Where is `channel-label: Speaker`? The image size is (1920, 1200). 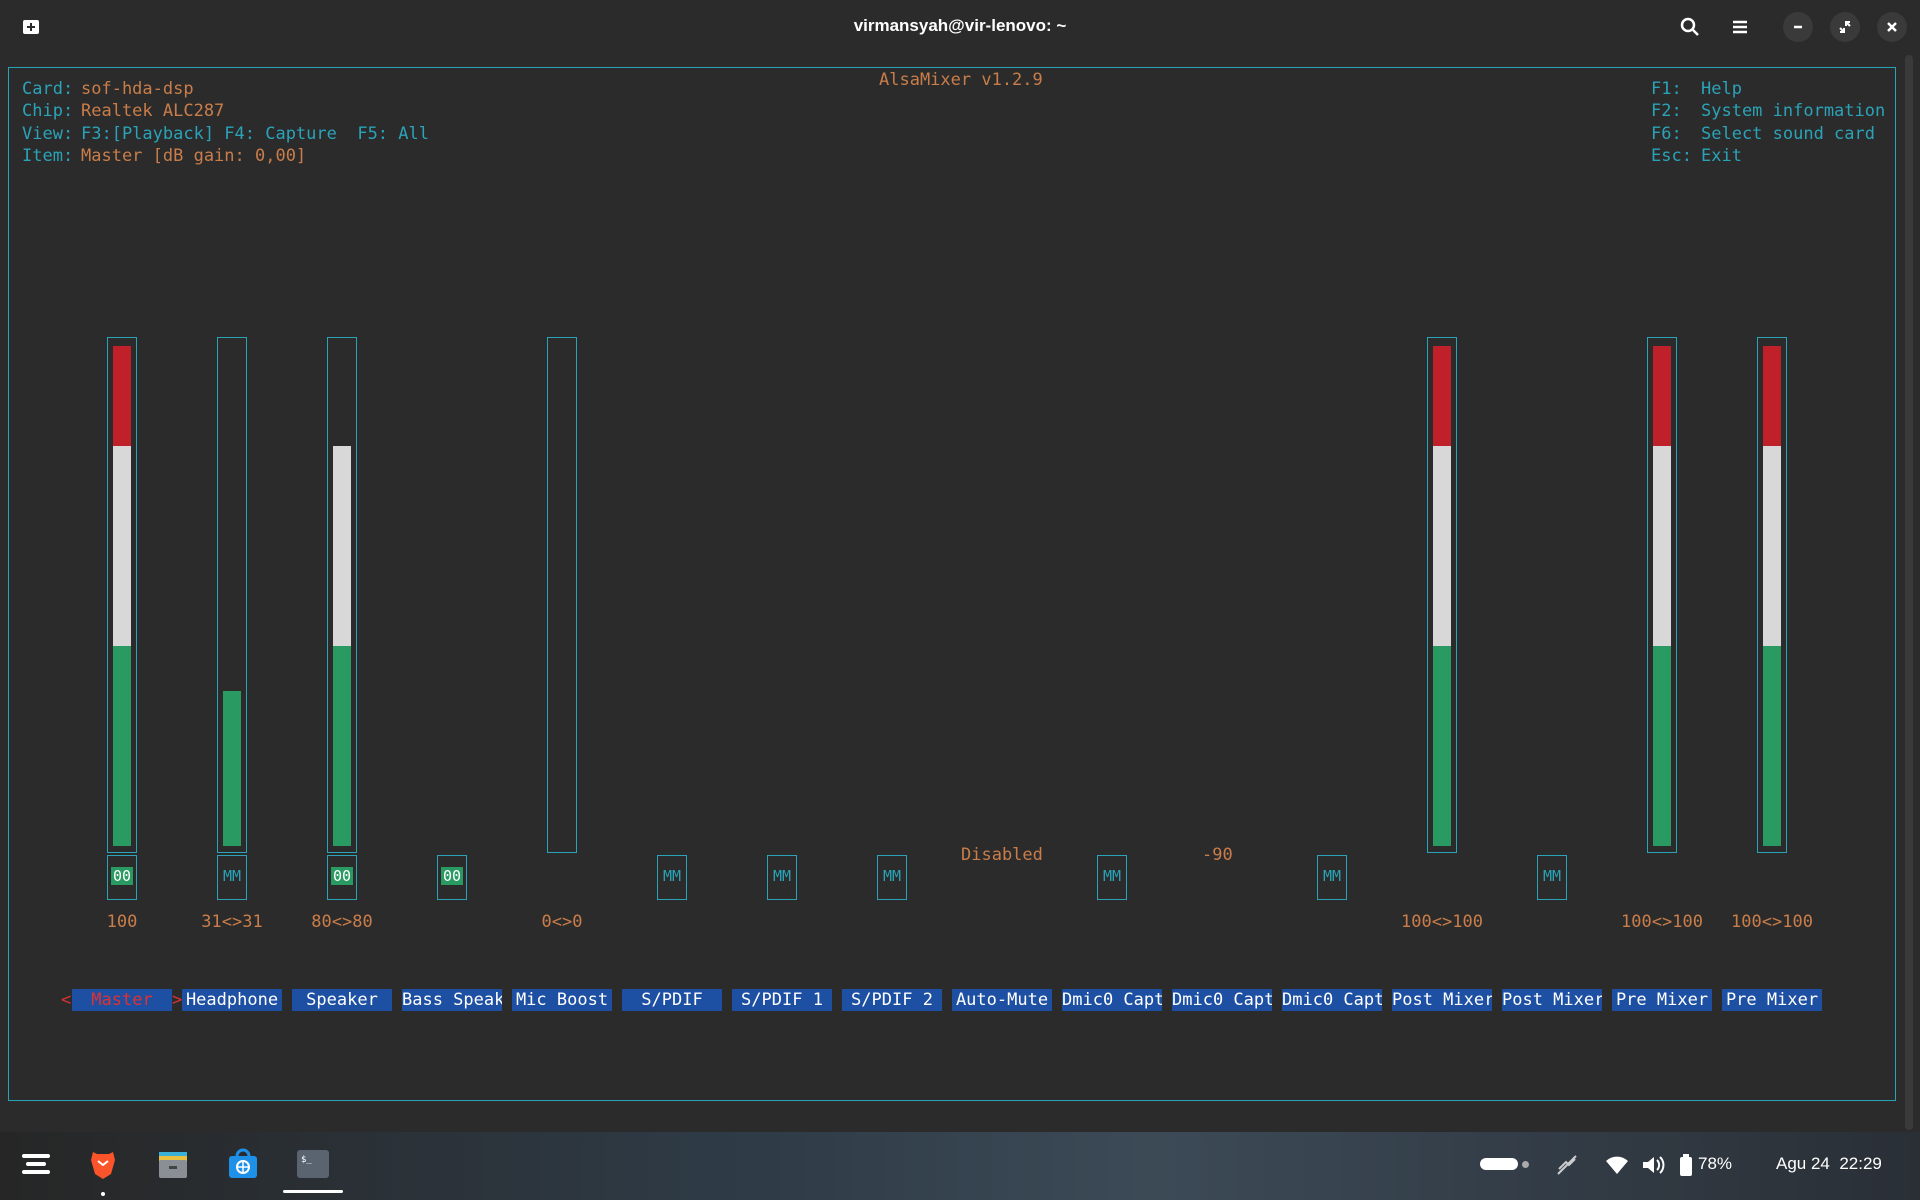 channel-label: Speaker is located at coordinates (342, 1000).